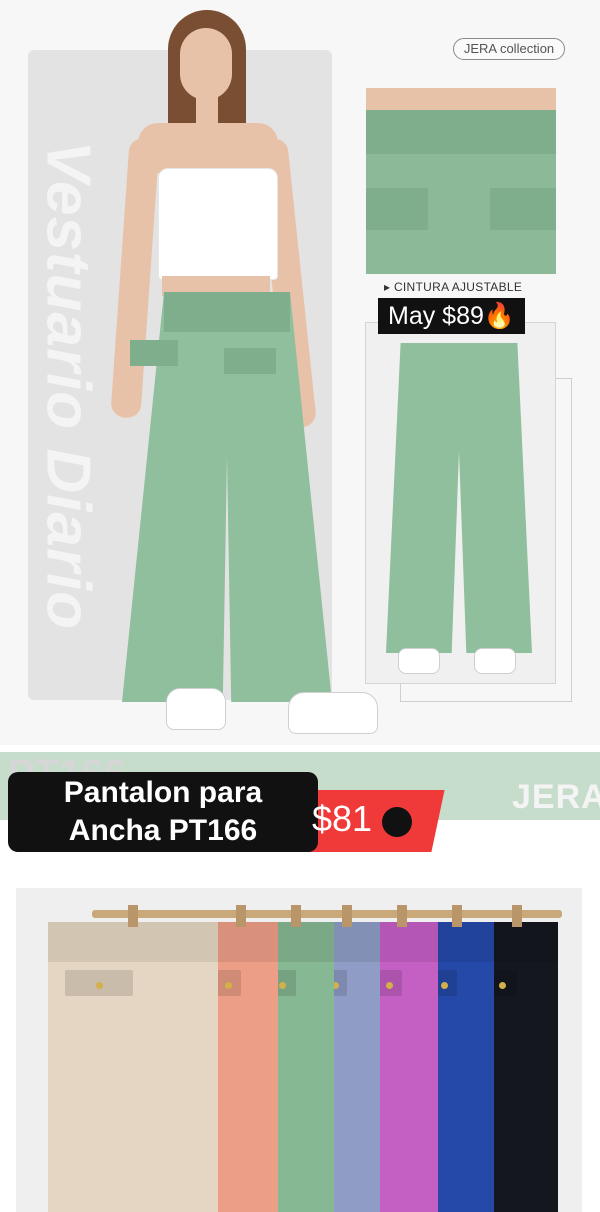  Describe the element at coordinates (333, 713) in the screenshot. I see `right-sneaker` at that location.